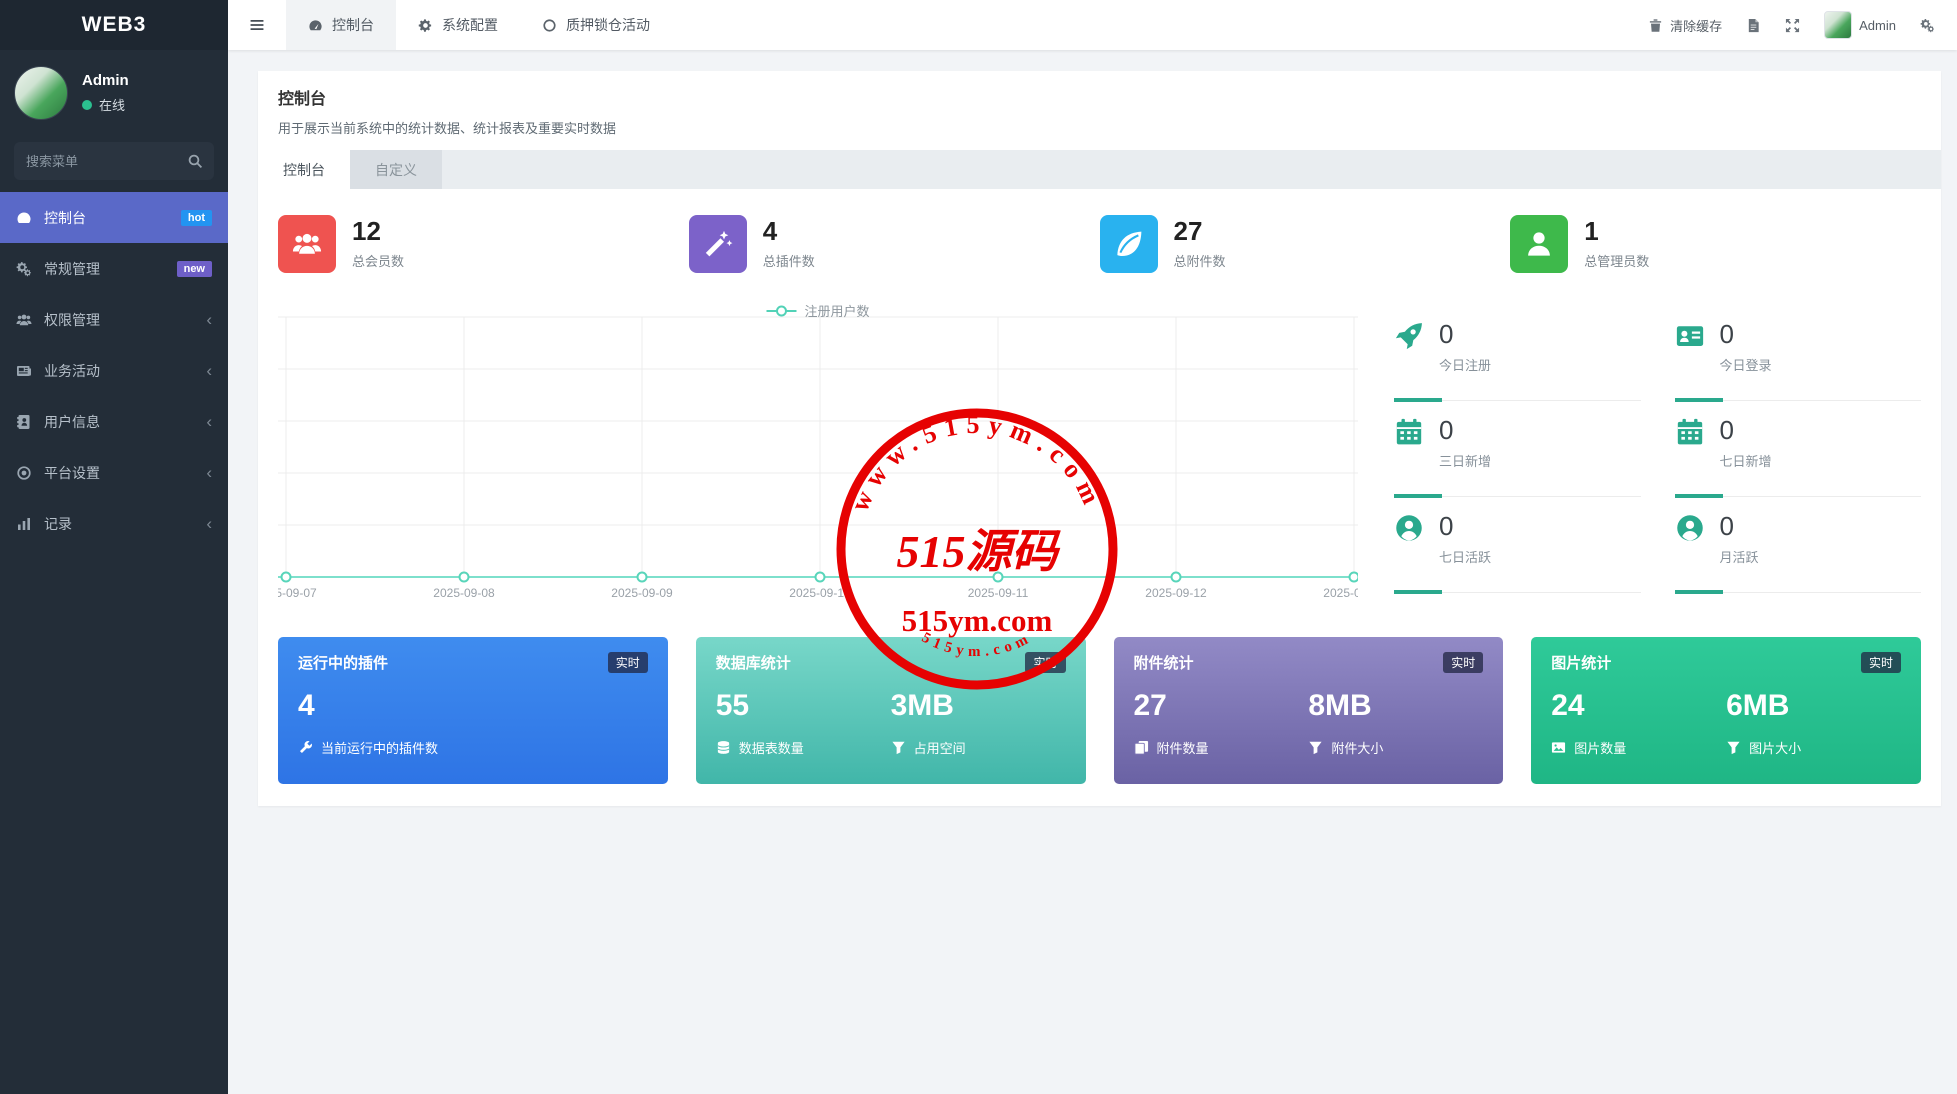 The image size is (1957, 1094). I want to click on stat-total-attachments: 27 总附件数, so click(1305, 244).